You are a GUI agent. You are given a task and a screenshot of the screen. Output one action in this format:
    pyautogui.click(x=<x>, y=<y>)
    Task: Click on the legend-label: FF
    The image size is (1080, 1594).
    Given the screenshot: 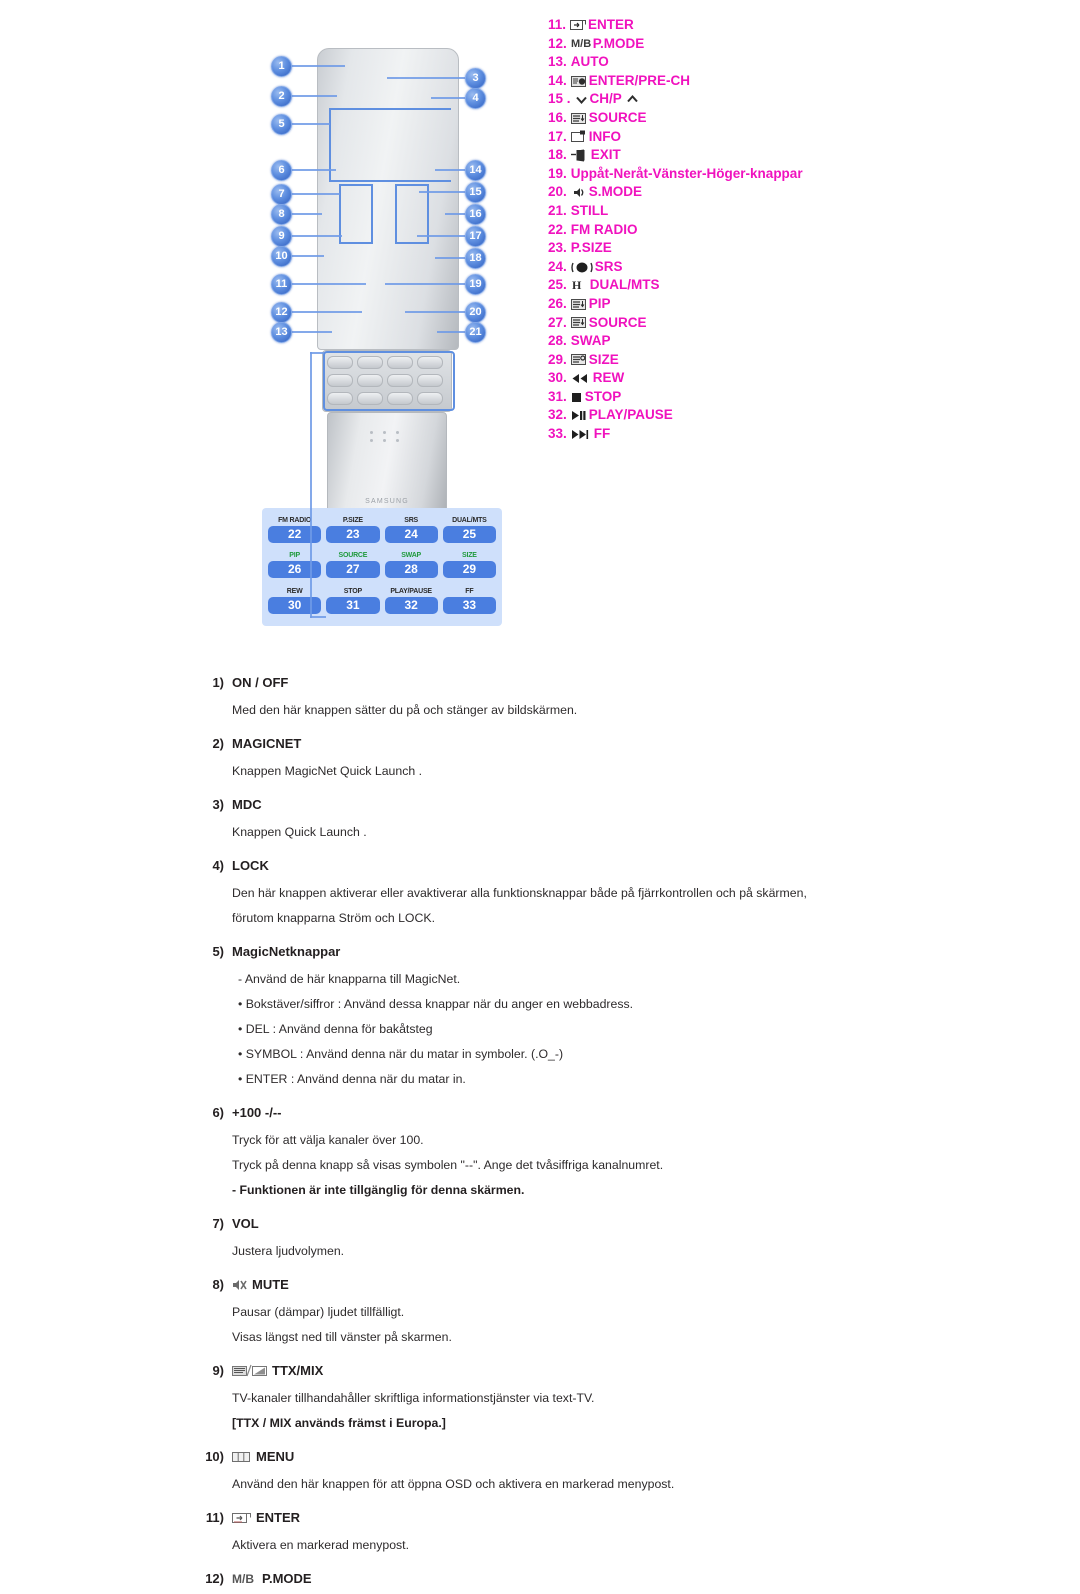 What is the action you would take?
    pyautogui.click(x=602, y=434)
    